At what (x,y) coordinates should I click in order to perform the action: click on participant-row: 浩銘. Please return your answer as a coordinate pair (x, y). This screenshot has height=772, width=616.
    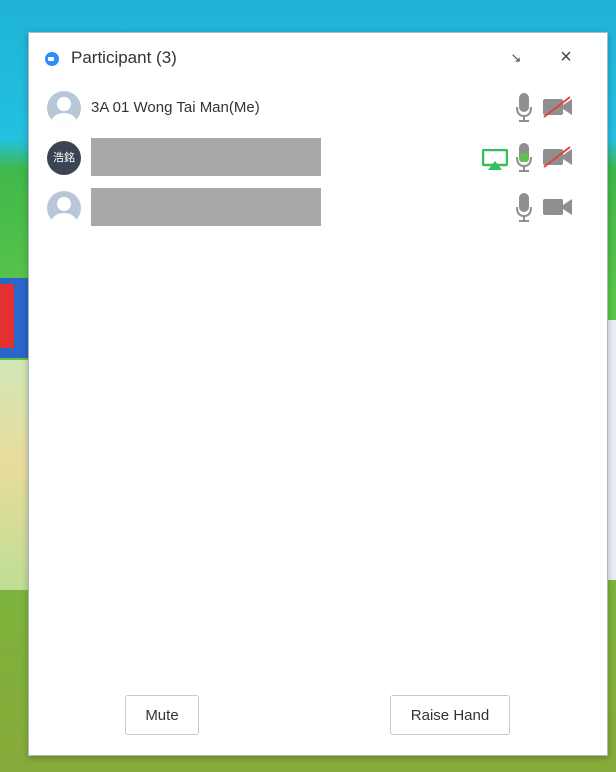
    Looking at the image, I should click on (318, 158).